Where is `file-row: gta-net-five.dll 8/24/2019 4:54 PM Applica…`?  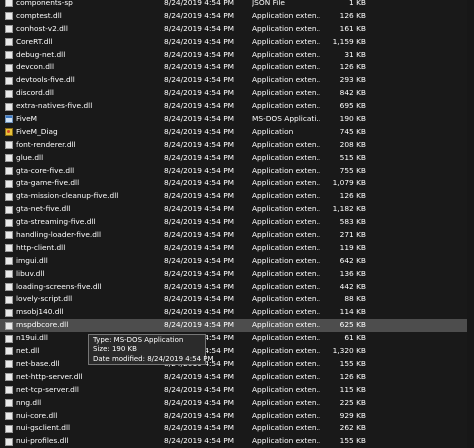
file-row: gta-net-five.dll 8/24/2019 4:54 PM Applica… is located at coordinates (237, 209).